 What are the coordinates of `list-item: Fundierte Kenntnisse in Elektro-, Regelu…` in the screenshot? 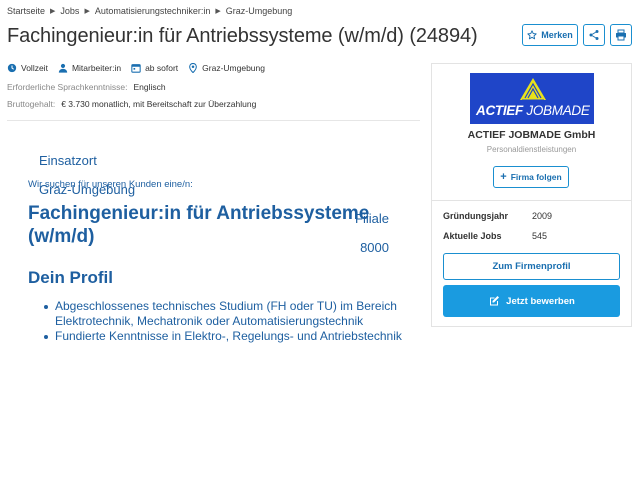 It's located at (225, 336).